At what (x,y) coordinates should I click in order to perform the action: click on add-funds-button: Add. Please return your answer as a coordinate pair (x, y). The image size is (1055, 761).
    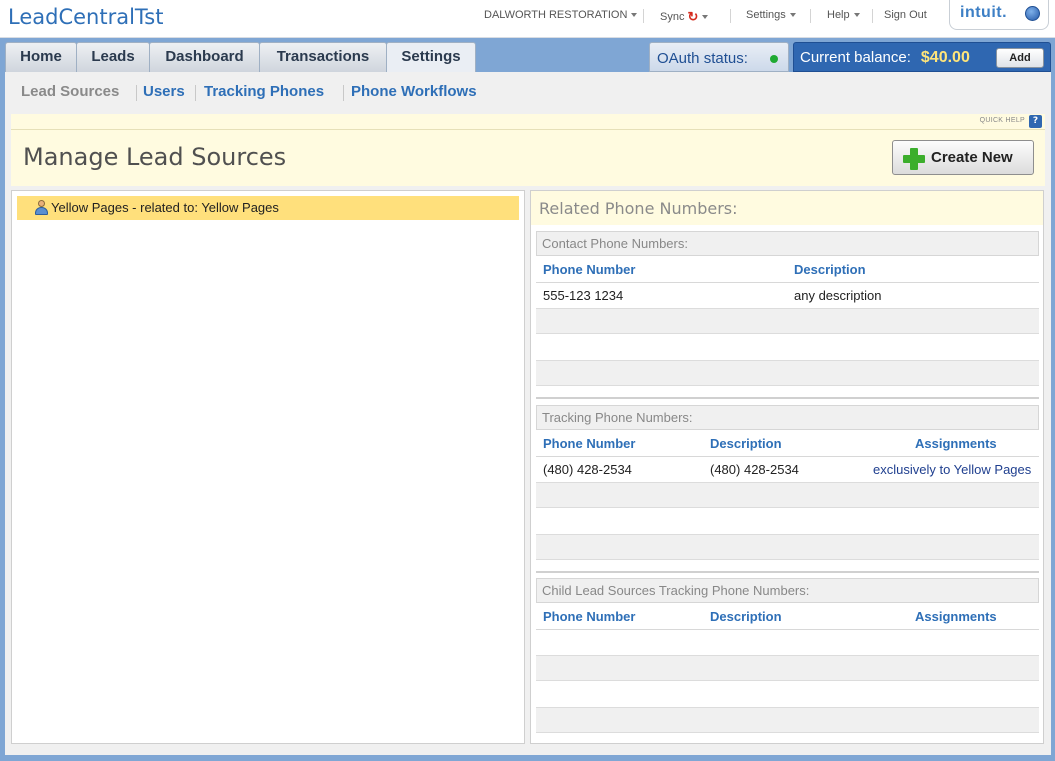
    Looking at the image, I should click on (1020, 58).